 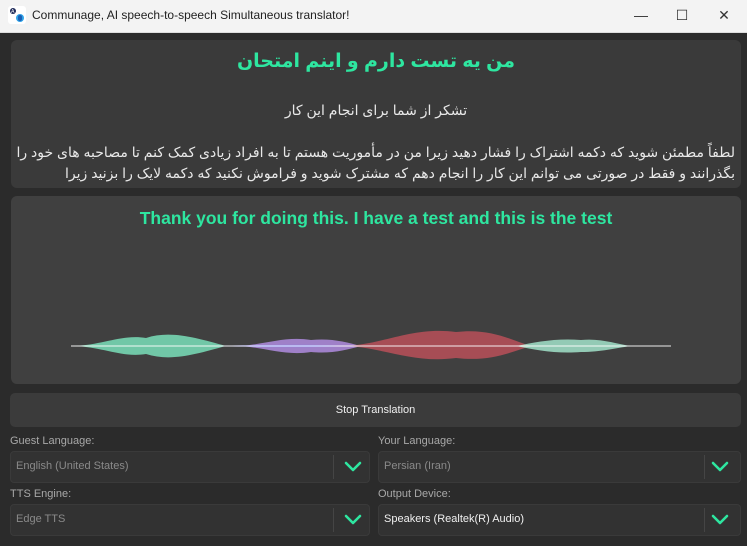 I want to click on output-device-label: Output Device:, so click(x=414, y=494).